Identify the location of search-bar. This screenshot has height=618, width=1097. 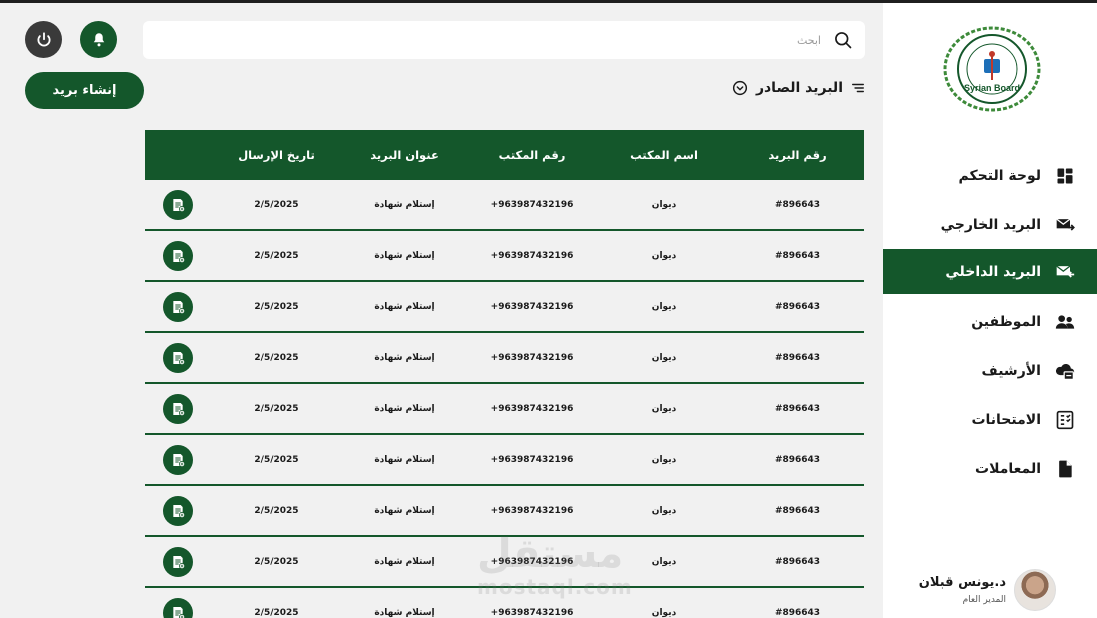
(504, 40).